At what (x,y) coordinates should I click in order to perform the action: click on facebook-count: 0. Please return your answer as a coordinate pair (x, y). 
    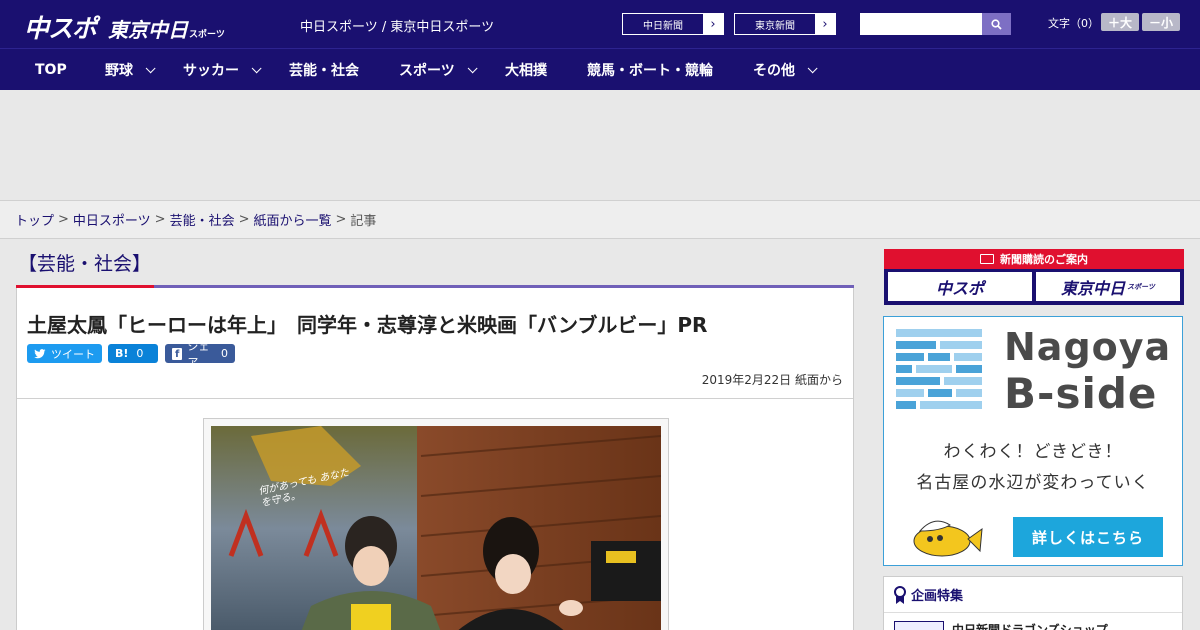
    Looking at the image, I should click on (224, 353).